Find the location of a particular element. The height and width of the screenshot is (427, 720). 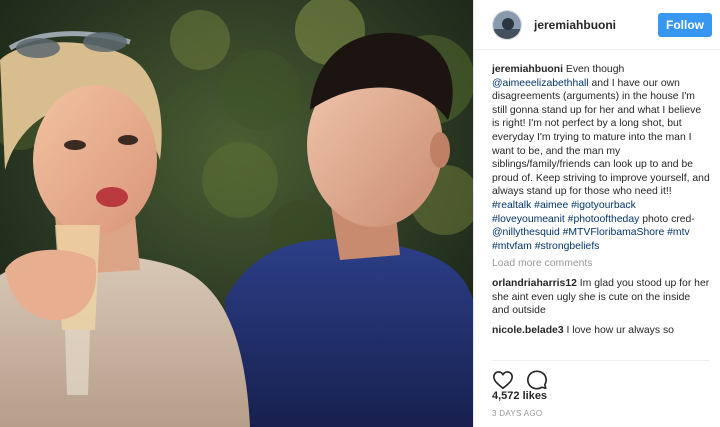

caption-text: Even though is located at coordinates (595, 69).